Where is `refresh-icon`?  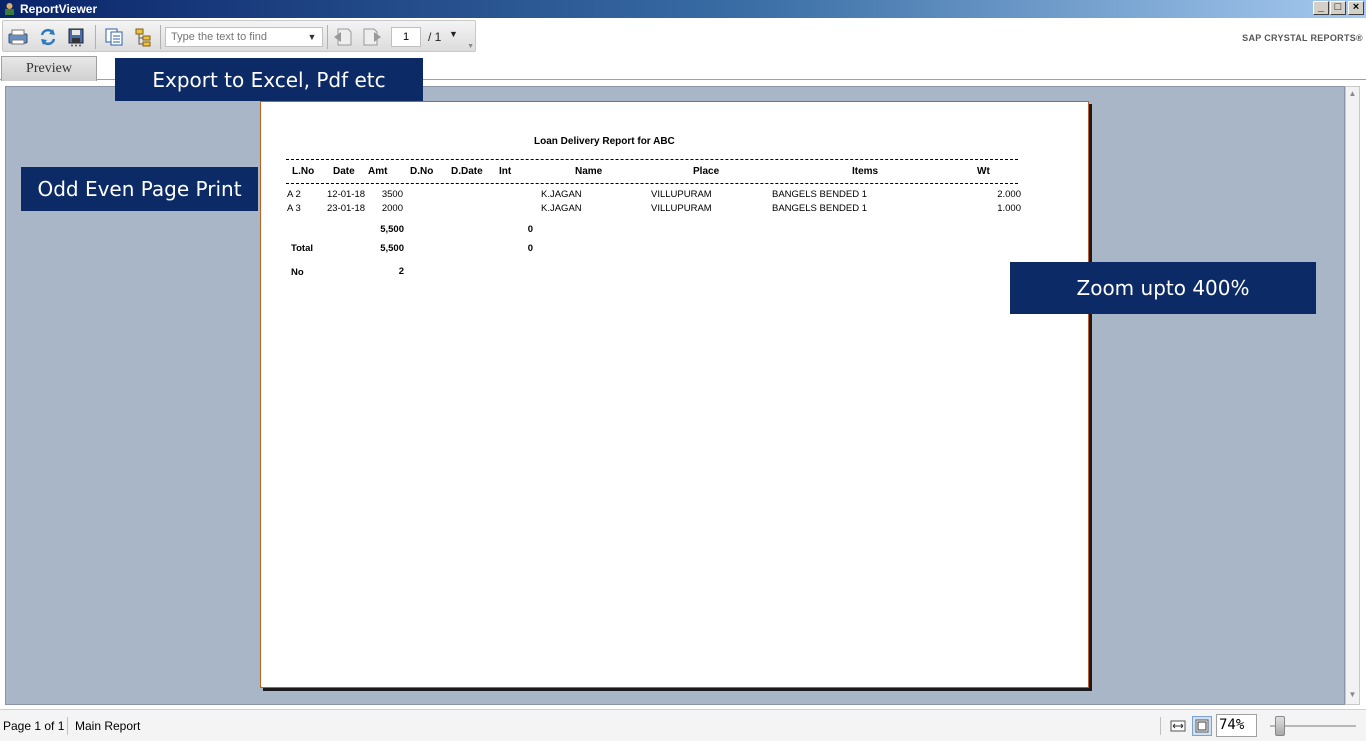
refresh-icon is located at coordinates (48, 37).